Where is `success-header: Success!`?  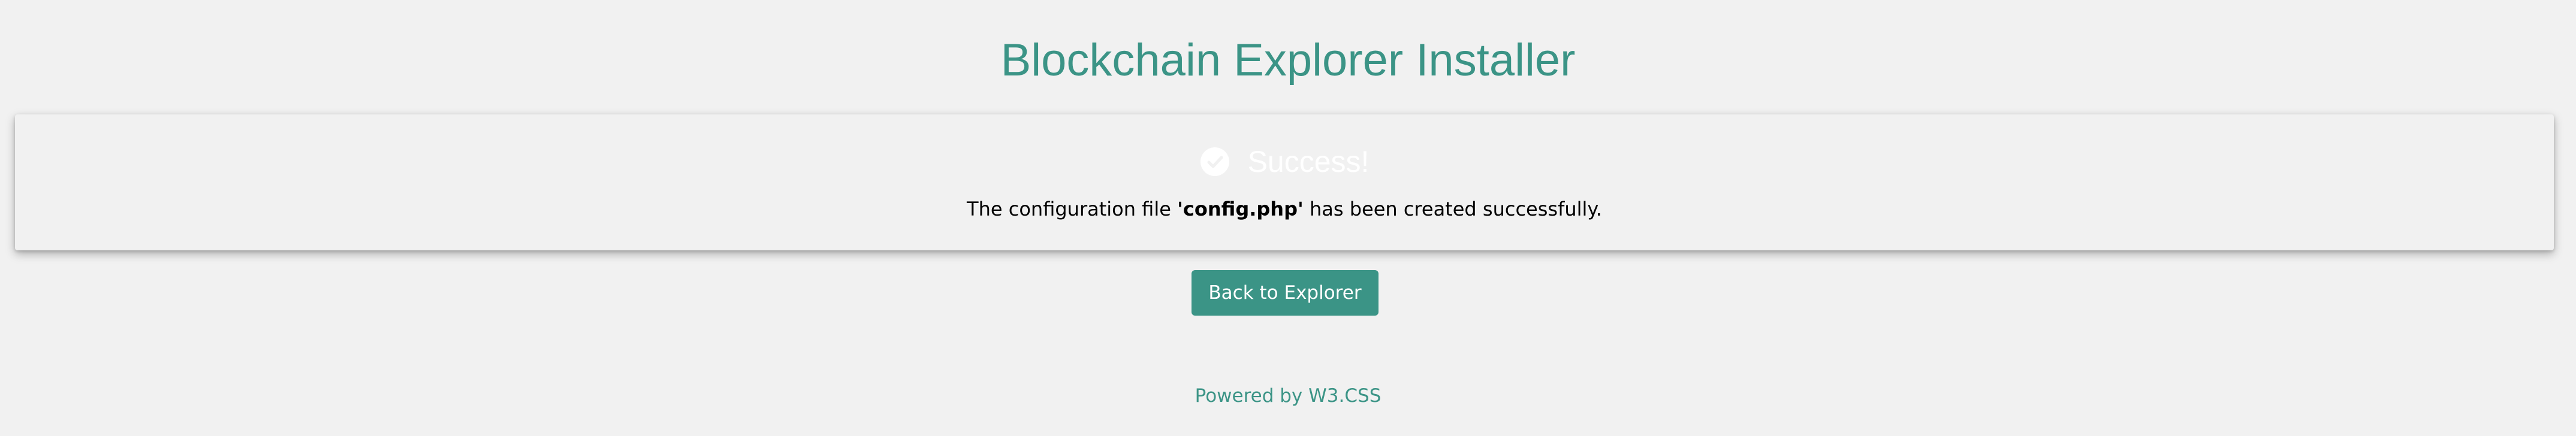
success-header: Success! is located at coordinates (1284, 162).